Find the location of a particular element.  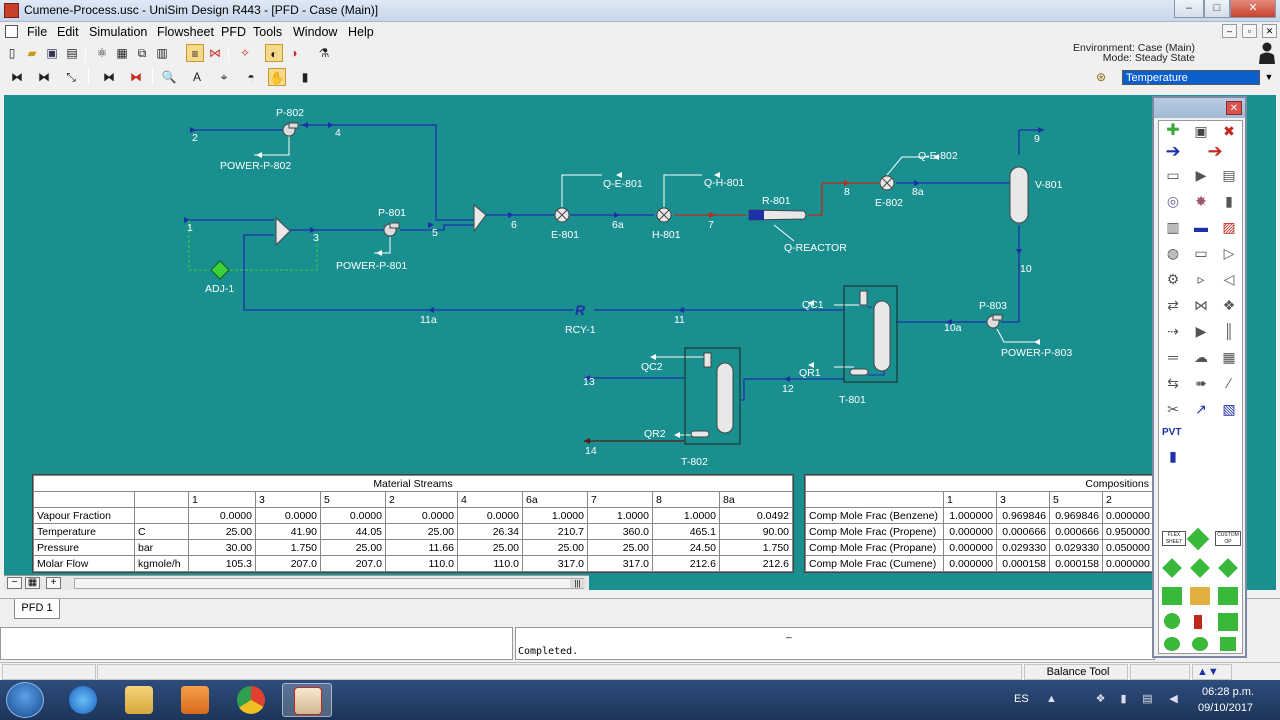

new-case-icon: ▯ is located at coordinates (12, 53).